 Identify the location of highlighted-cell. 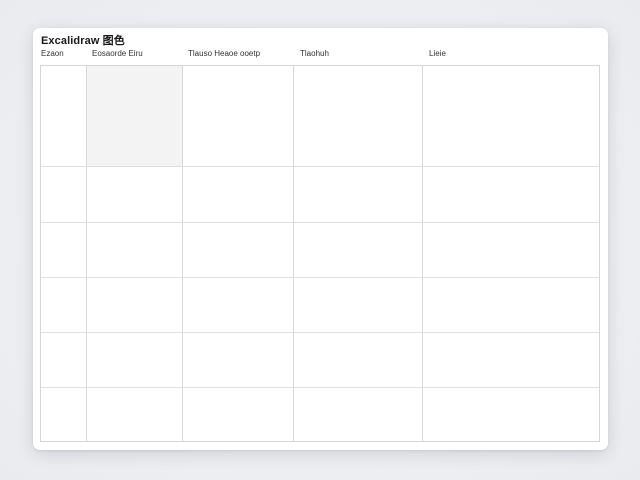
(134, 116).